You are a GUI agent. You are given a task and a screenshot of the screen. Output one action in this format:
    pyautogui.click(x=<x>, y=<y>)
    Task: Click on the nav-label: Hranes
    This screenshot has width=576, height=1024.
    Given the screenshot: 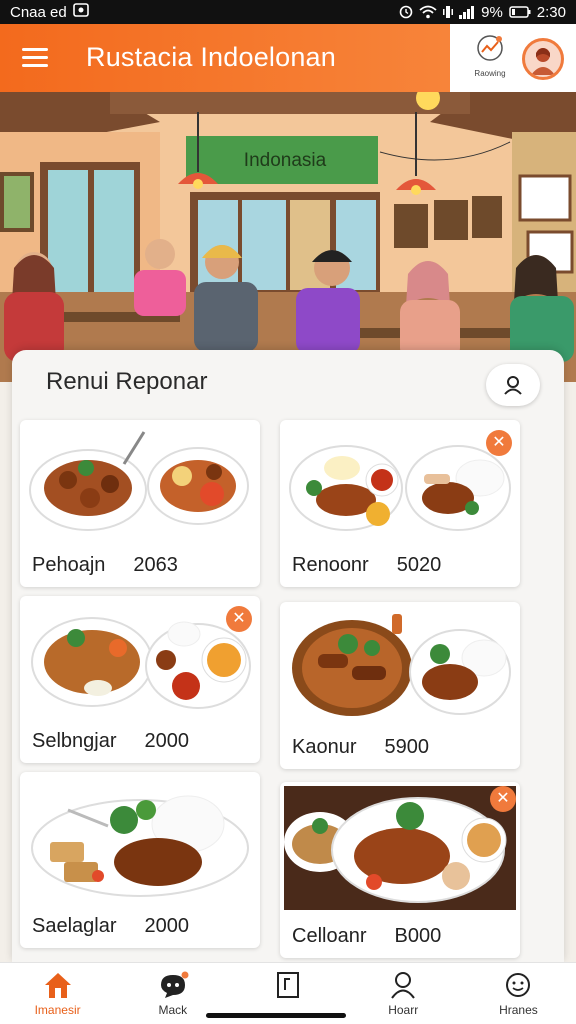 What is the action you would take?
    pyautogui.click(x=518, y=1010)
    